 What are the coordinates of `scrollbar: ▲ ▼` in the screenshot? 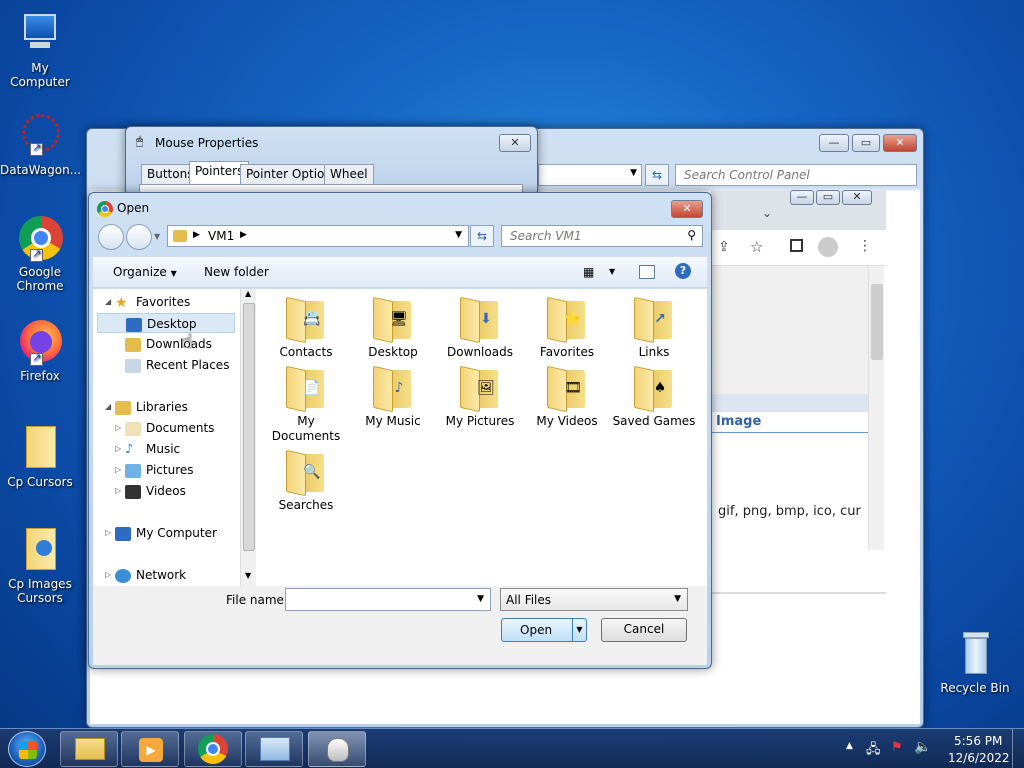 It's located at (248, 437).